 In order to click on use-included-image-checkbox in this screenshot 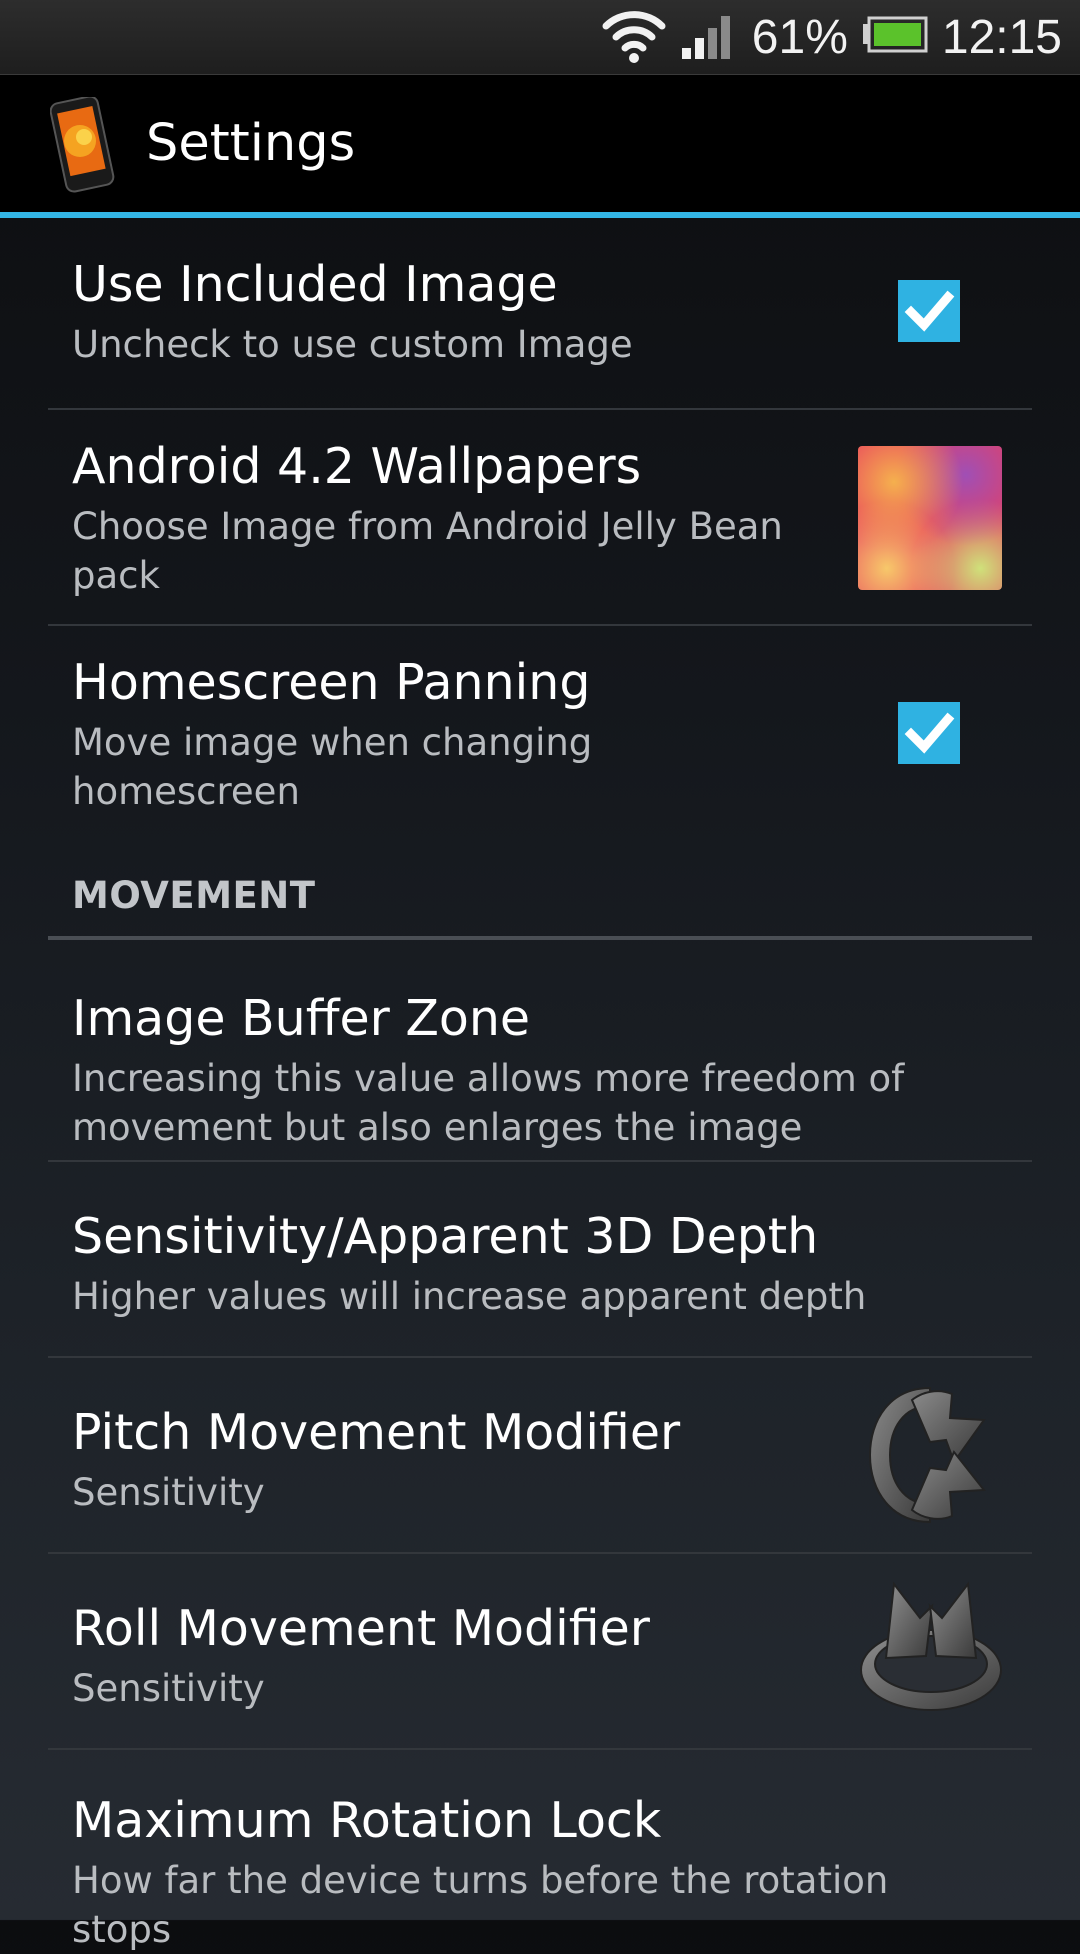, I will do `click(929, 311)`.